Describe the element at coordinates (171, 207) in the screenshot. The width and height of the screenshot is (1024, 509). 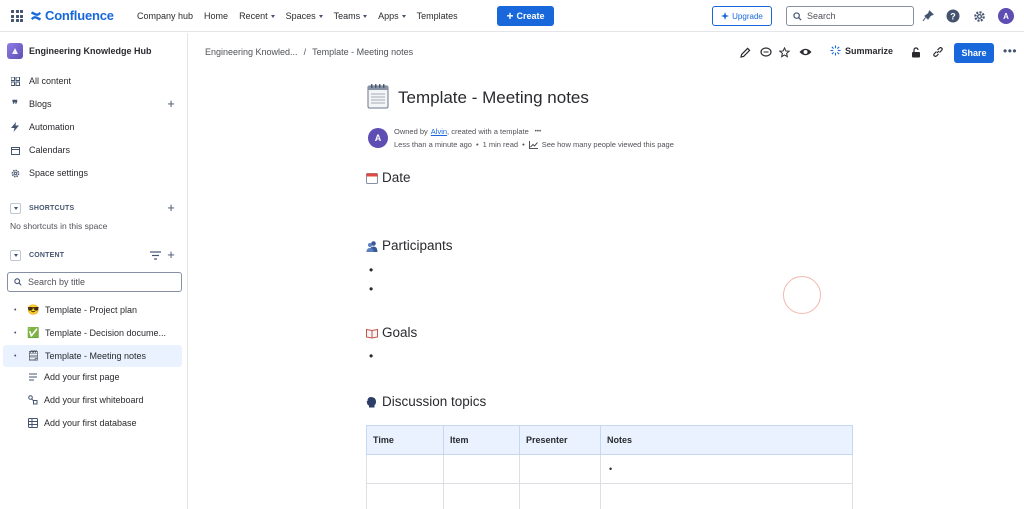
I see `add-shortcut-plus-icon: +` at that location.